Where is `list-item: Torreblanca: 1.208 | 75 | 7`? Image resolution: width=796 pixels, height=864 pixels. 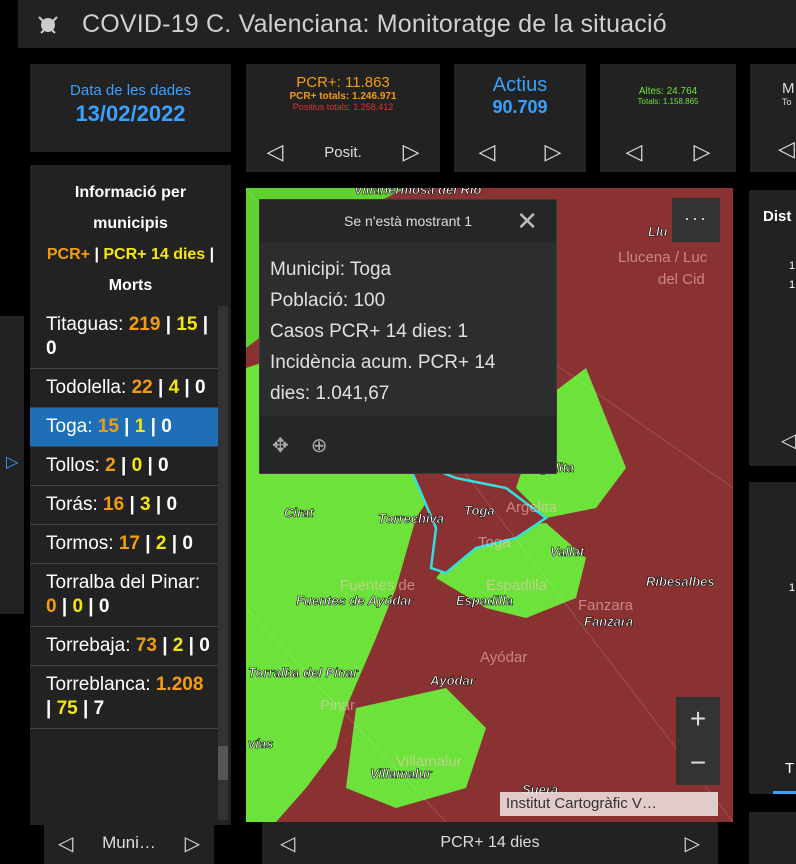
list-item: Torreblanca: 1.208 | 75 | 7 is located at coordinates (124, 697).